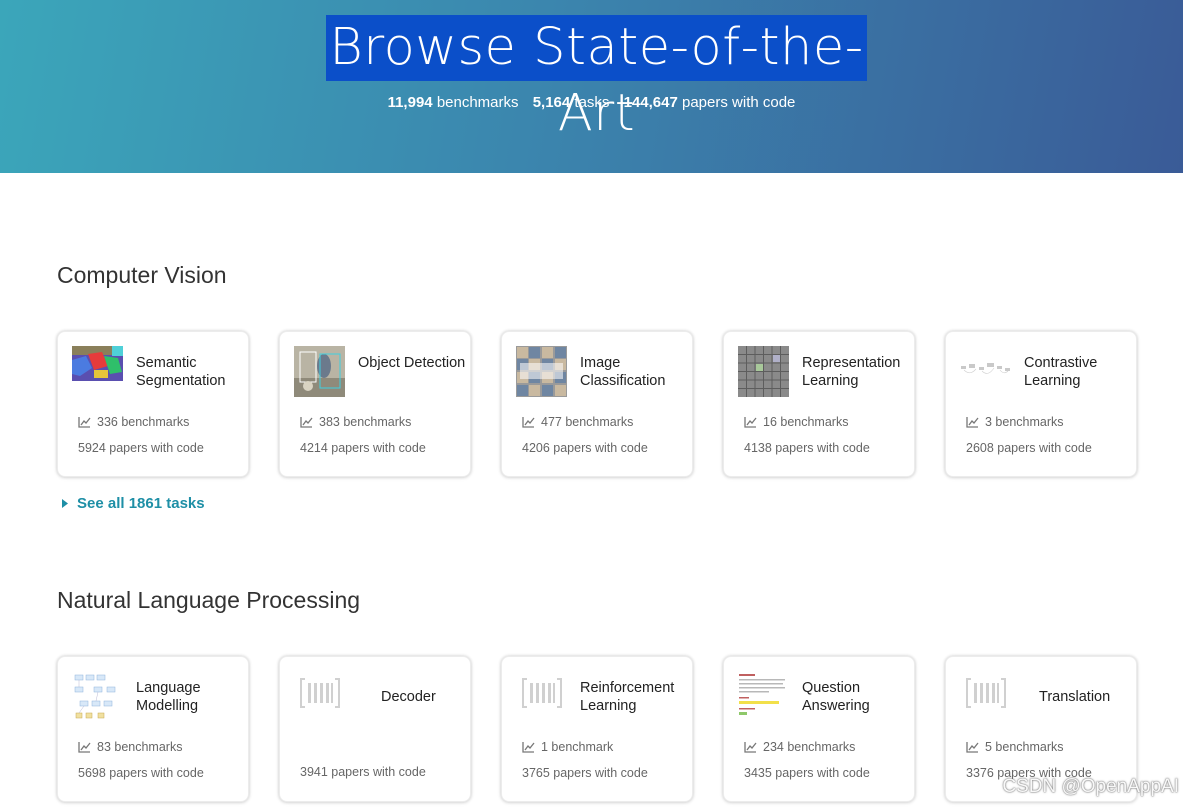 This screenshot has height=809, width=1183. What do you see at coordinates (375, 729) in the screenshot?
I see `task-card-decoder: Decoder 3941 papers with code` at bounding box center [375, 729].